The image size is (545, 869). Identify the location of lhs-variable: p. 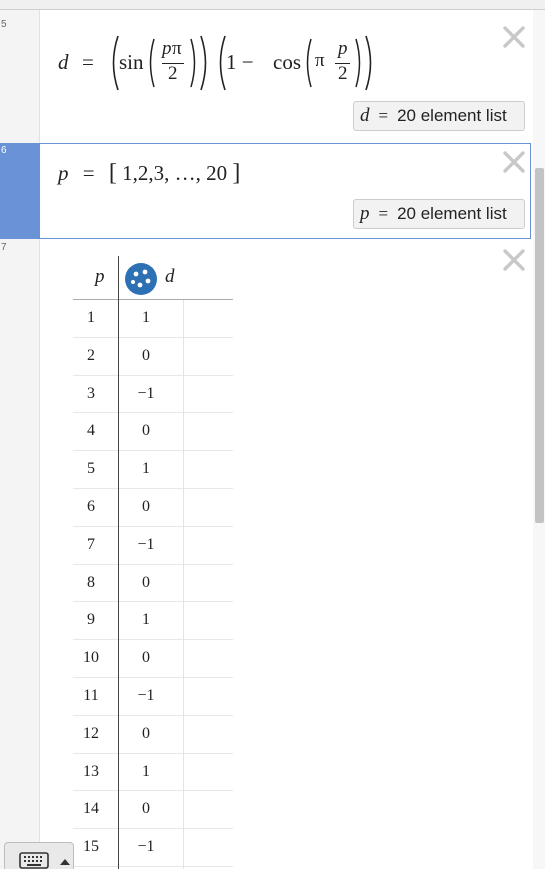
(63, 173).